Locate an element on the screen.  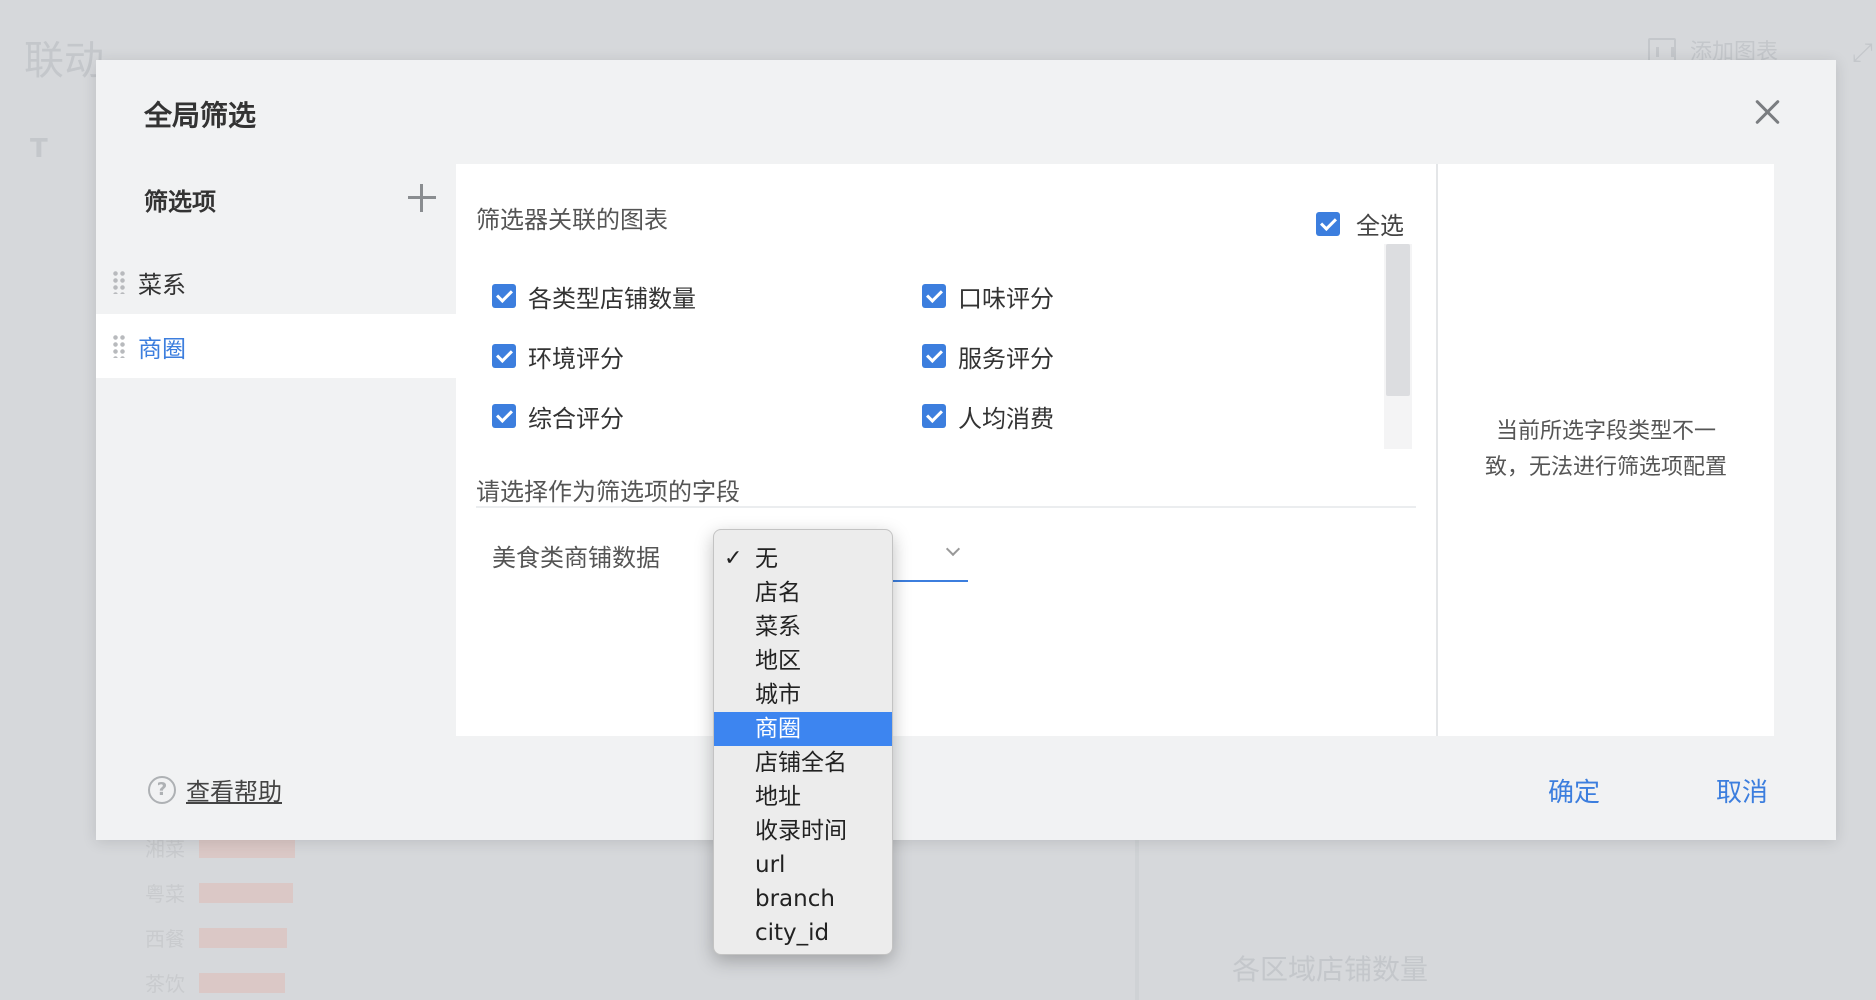
chart-checkbox: 综合评分 is located at coordinates (707, 416).